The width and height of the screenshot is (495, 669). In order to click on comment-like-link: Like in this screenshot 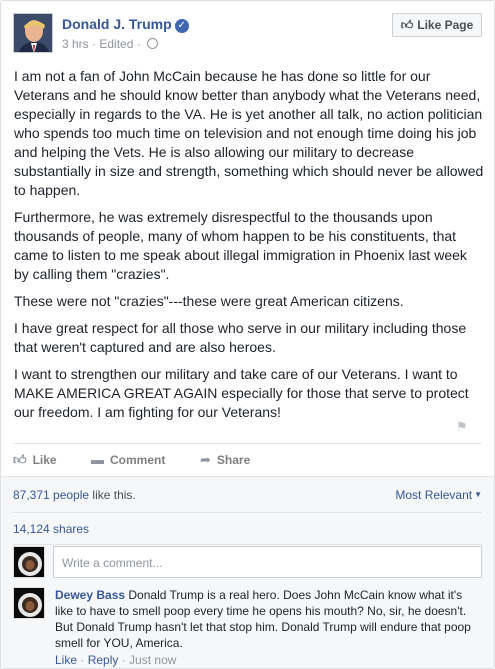, I will do `click(66, 660)`.